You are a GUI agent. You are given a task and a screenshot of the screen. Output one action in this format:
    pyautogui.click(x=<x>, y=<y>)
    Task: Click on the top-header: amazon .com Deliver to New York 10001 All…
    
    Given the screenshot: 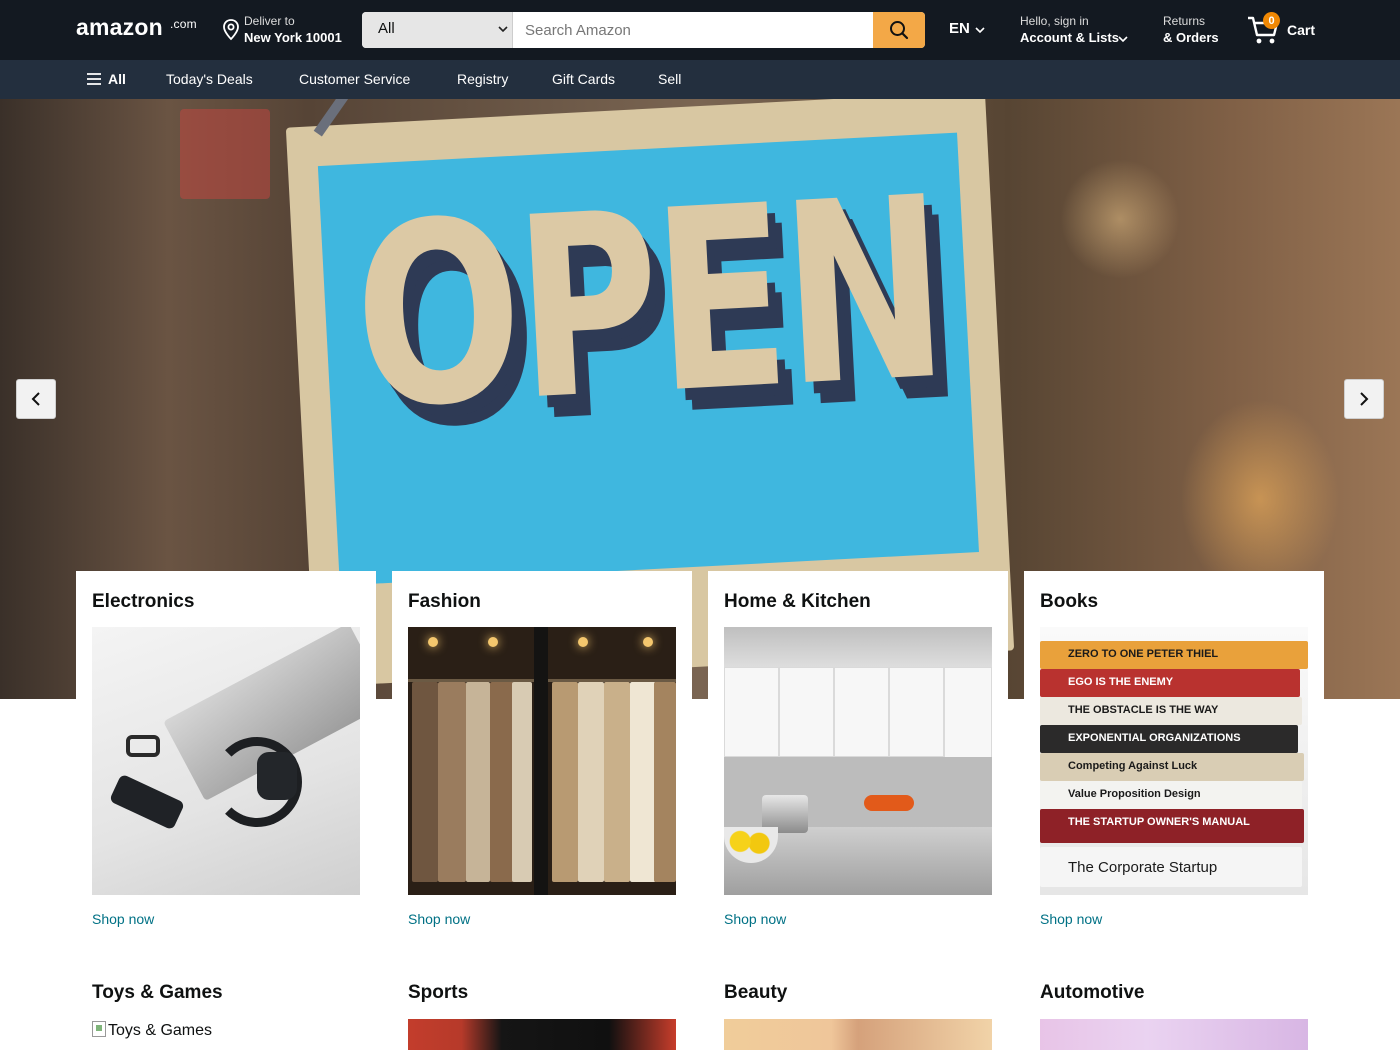 What is the action you would take?
    pyautogui.click(x=700, y=30)
    